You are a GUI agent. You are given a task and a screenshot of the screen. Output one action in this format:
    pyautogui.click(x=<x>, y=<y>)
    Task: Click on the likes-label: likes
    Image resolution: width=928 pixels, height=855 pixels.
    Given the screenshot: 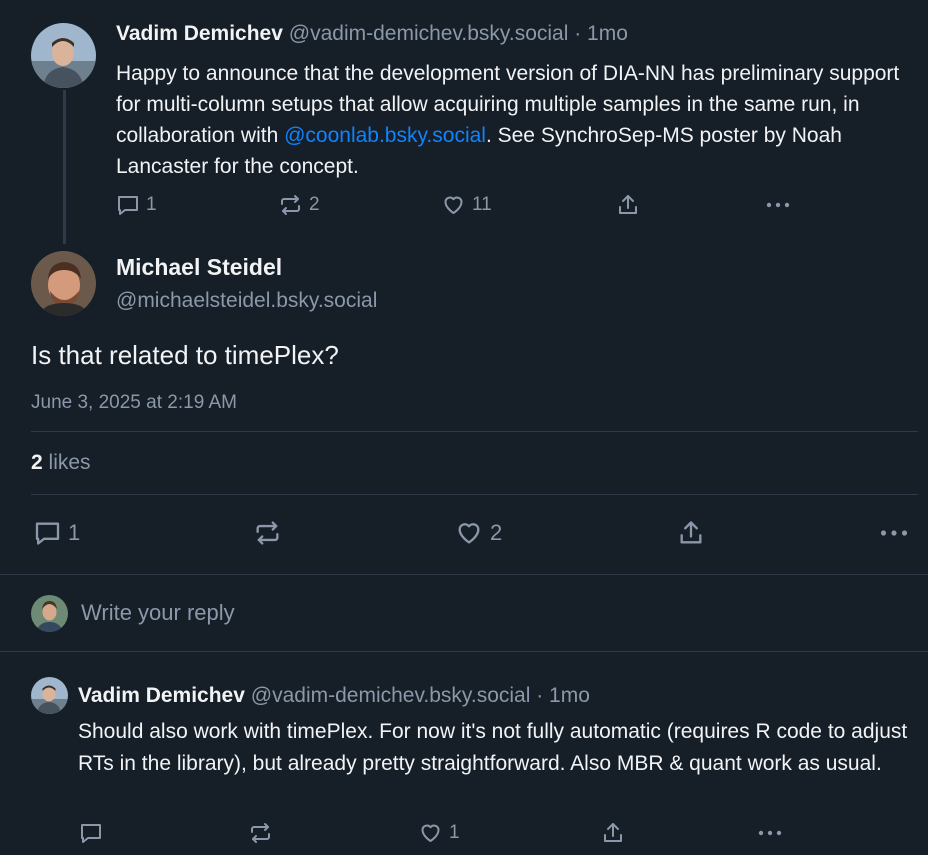 What is the action you would take?
    pyautogui.click(x=66, y=462)
    